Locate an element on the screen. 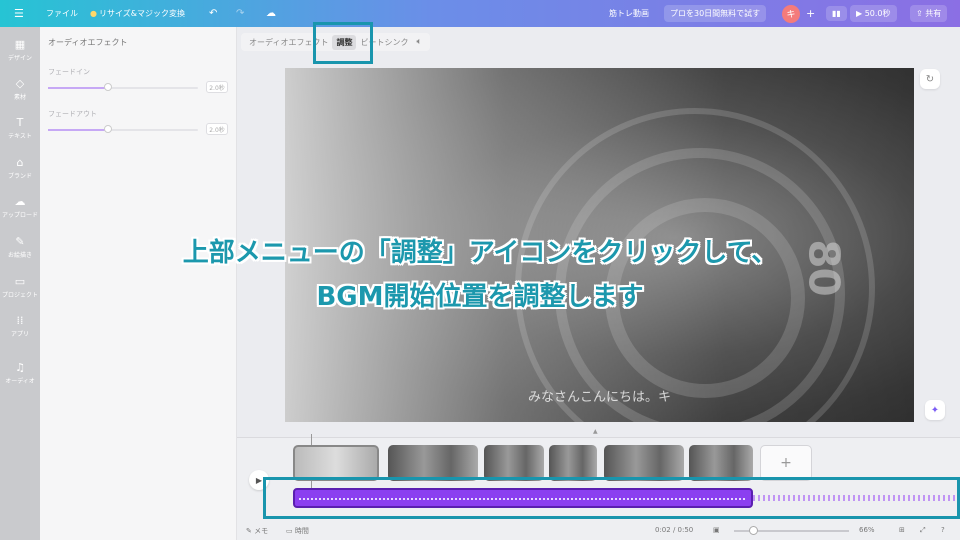 This screenshot has width=960, height=540. refresh-icon: ↻ is located at coordinates (930, 79).